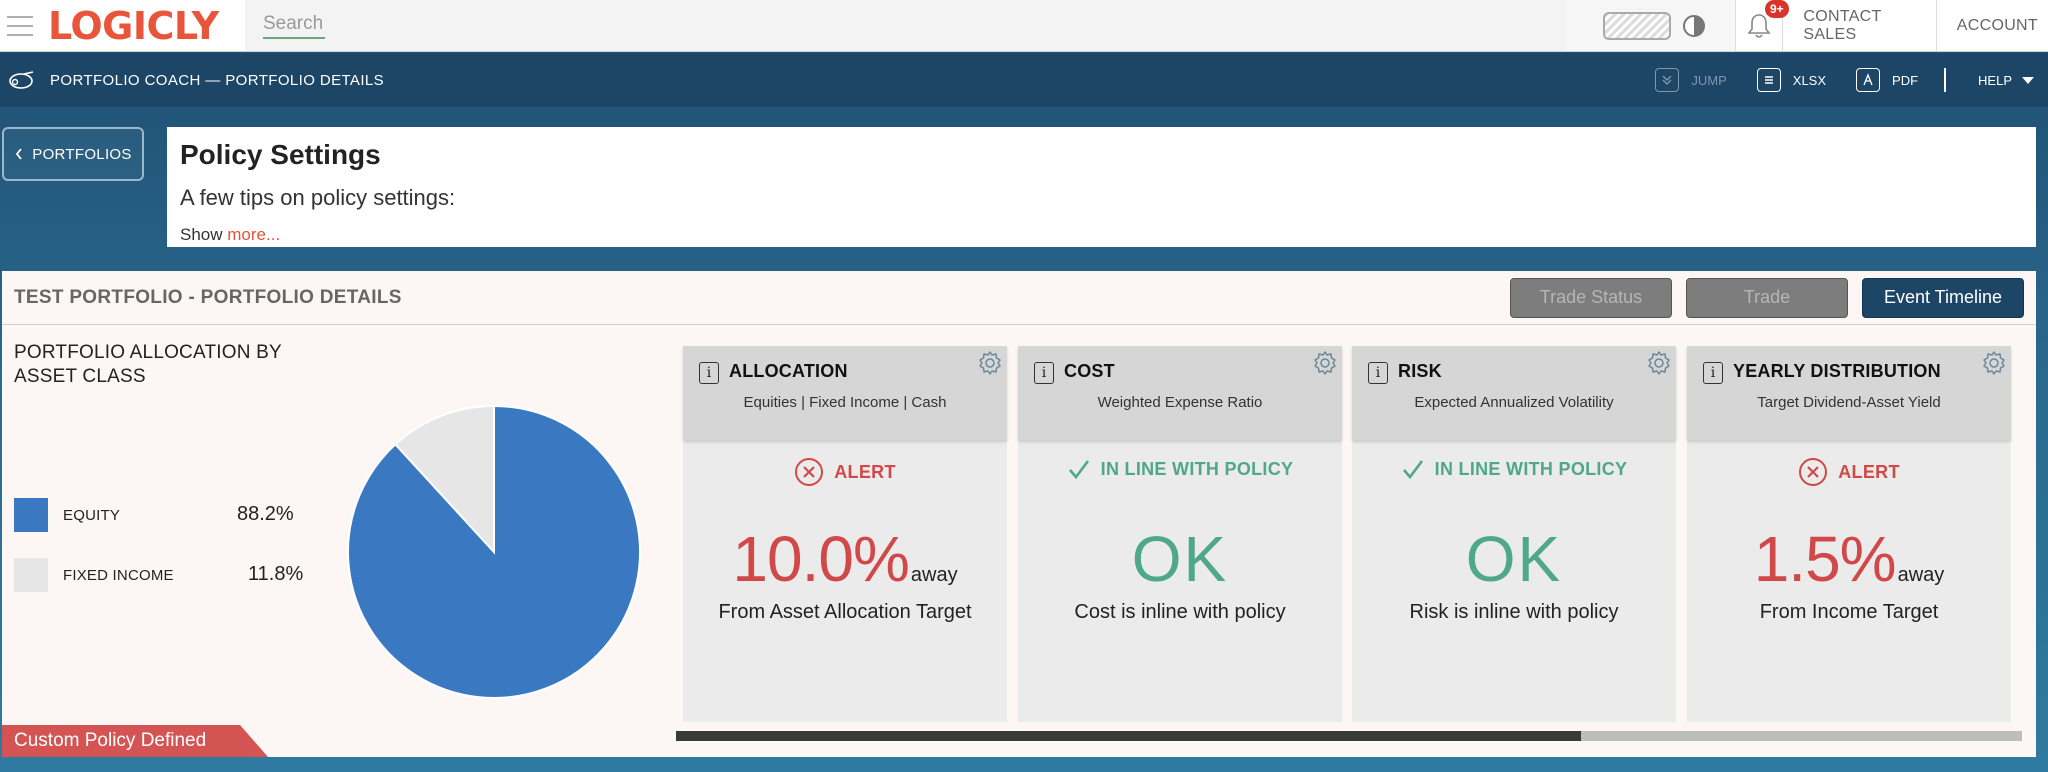 The height and width of the screenshot is (772, 2048). I want to click on policy-subtitle: A few tips on policy settings:, so click(318, 197).